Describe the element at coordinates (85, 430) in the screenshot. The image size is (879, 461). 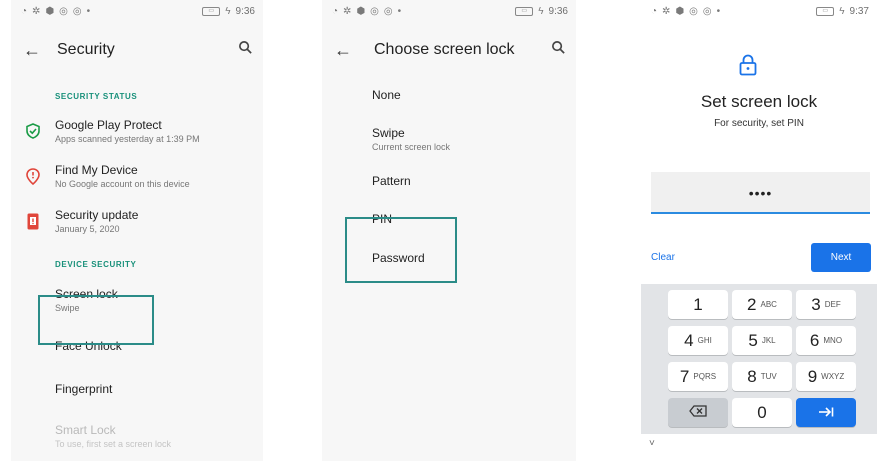
I see `item-title: Smart Lock` at that location.